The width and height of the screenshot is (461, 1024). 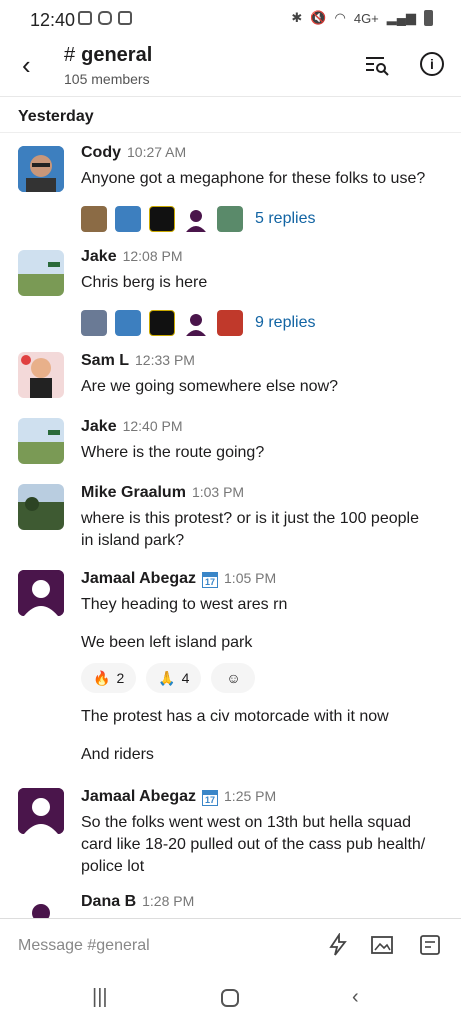 I want to click on system-icons: ✱ 🔇 ◠ 4G+ ▂▄▆, so click(x=362, y=18).